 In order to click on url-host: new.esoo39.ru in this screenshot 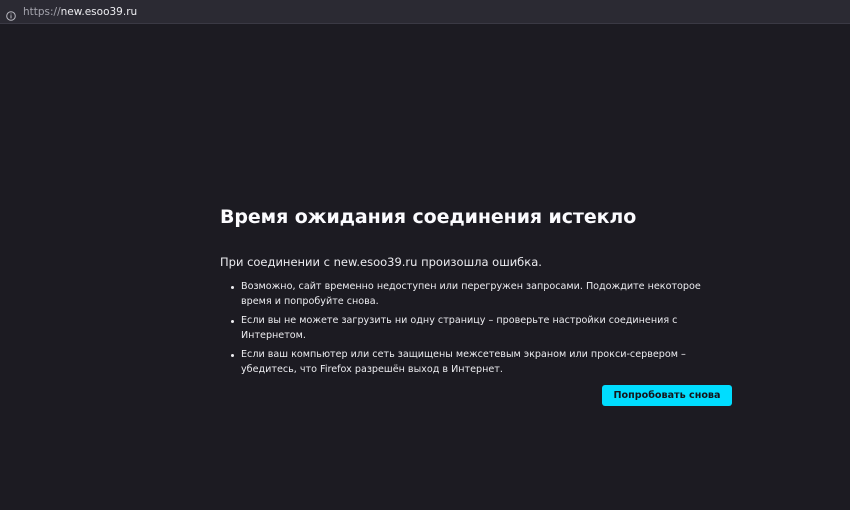, I will do `click(99, 12)`.